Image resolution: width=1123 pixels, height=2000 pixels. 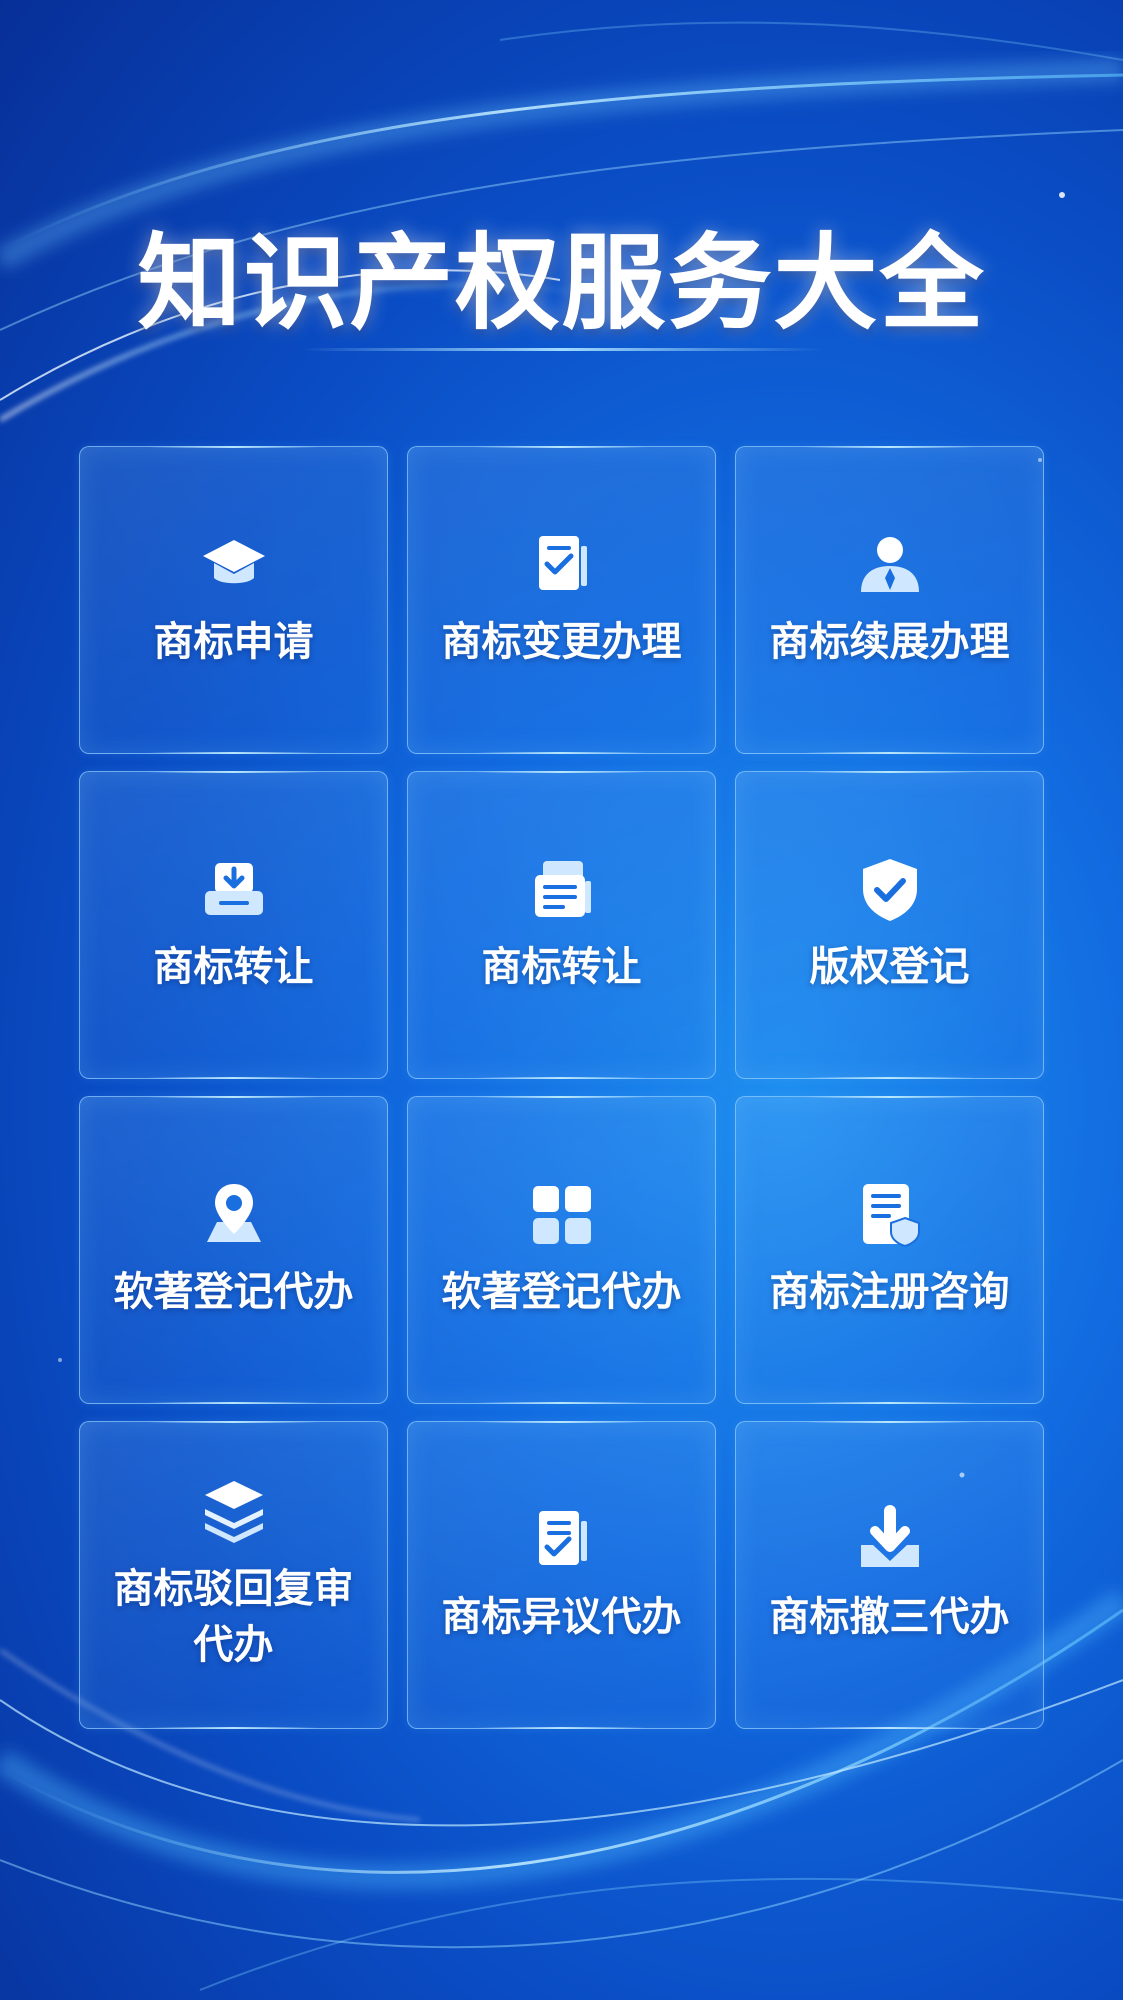 I want to click on title-underline, so click(x=561, y=349).